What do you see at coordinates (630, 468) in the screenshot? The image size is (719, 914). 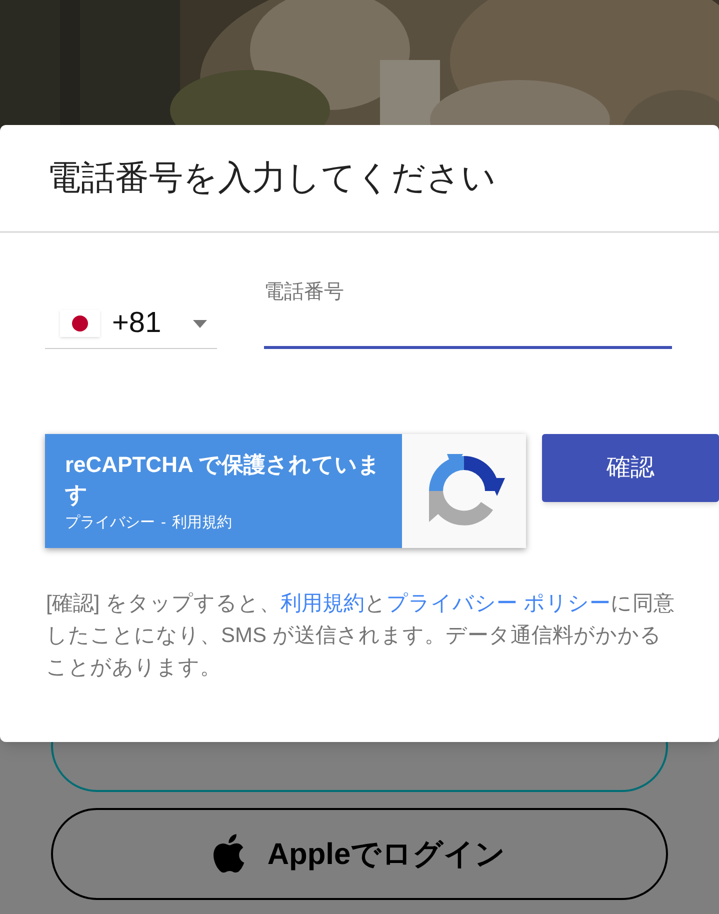 I see `confirm-button: 確認` at bounding box center [630, 468].